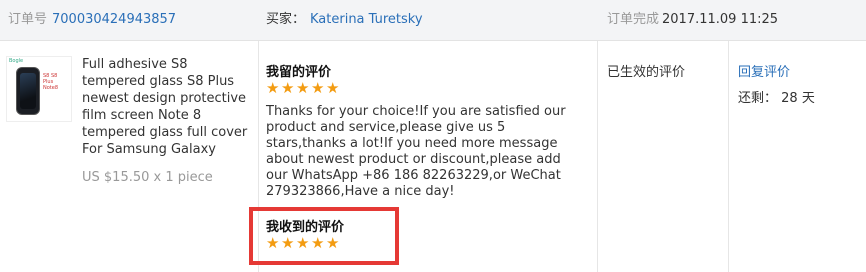  What do you see at coordinates (720, 19) in the screenshot?
I see `order-complete-time: 2017.11.09 11:25` at bounding box center [720, 19].